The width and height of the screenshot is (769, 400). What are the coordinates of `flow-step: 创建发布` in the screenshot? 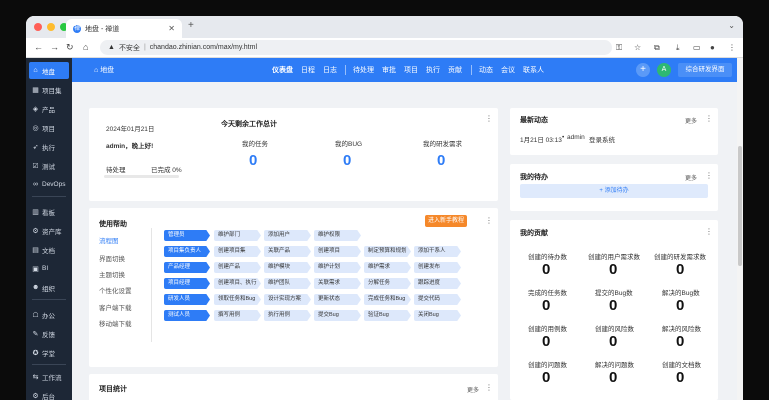 It's located at (437, 267).